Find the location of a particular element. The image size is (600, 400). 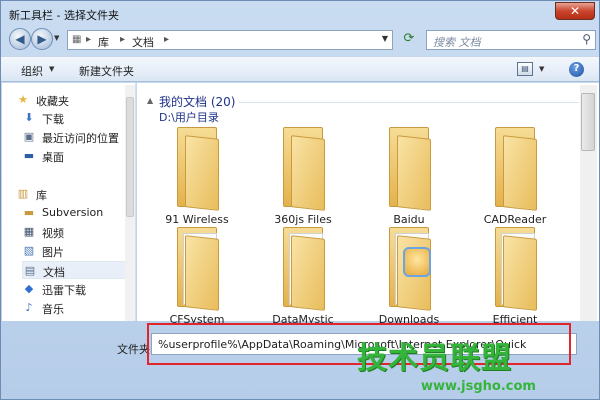

sidebar-item-label: 音乐 is located at coordinates (53, 309).